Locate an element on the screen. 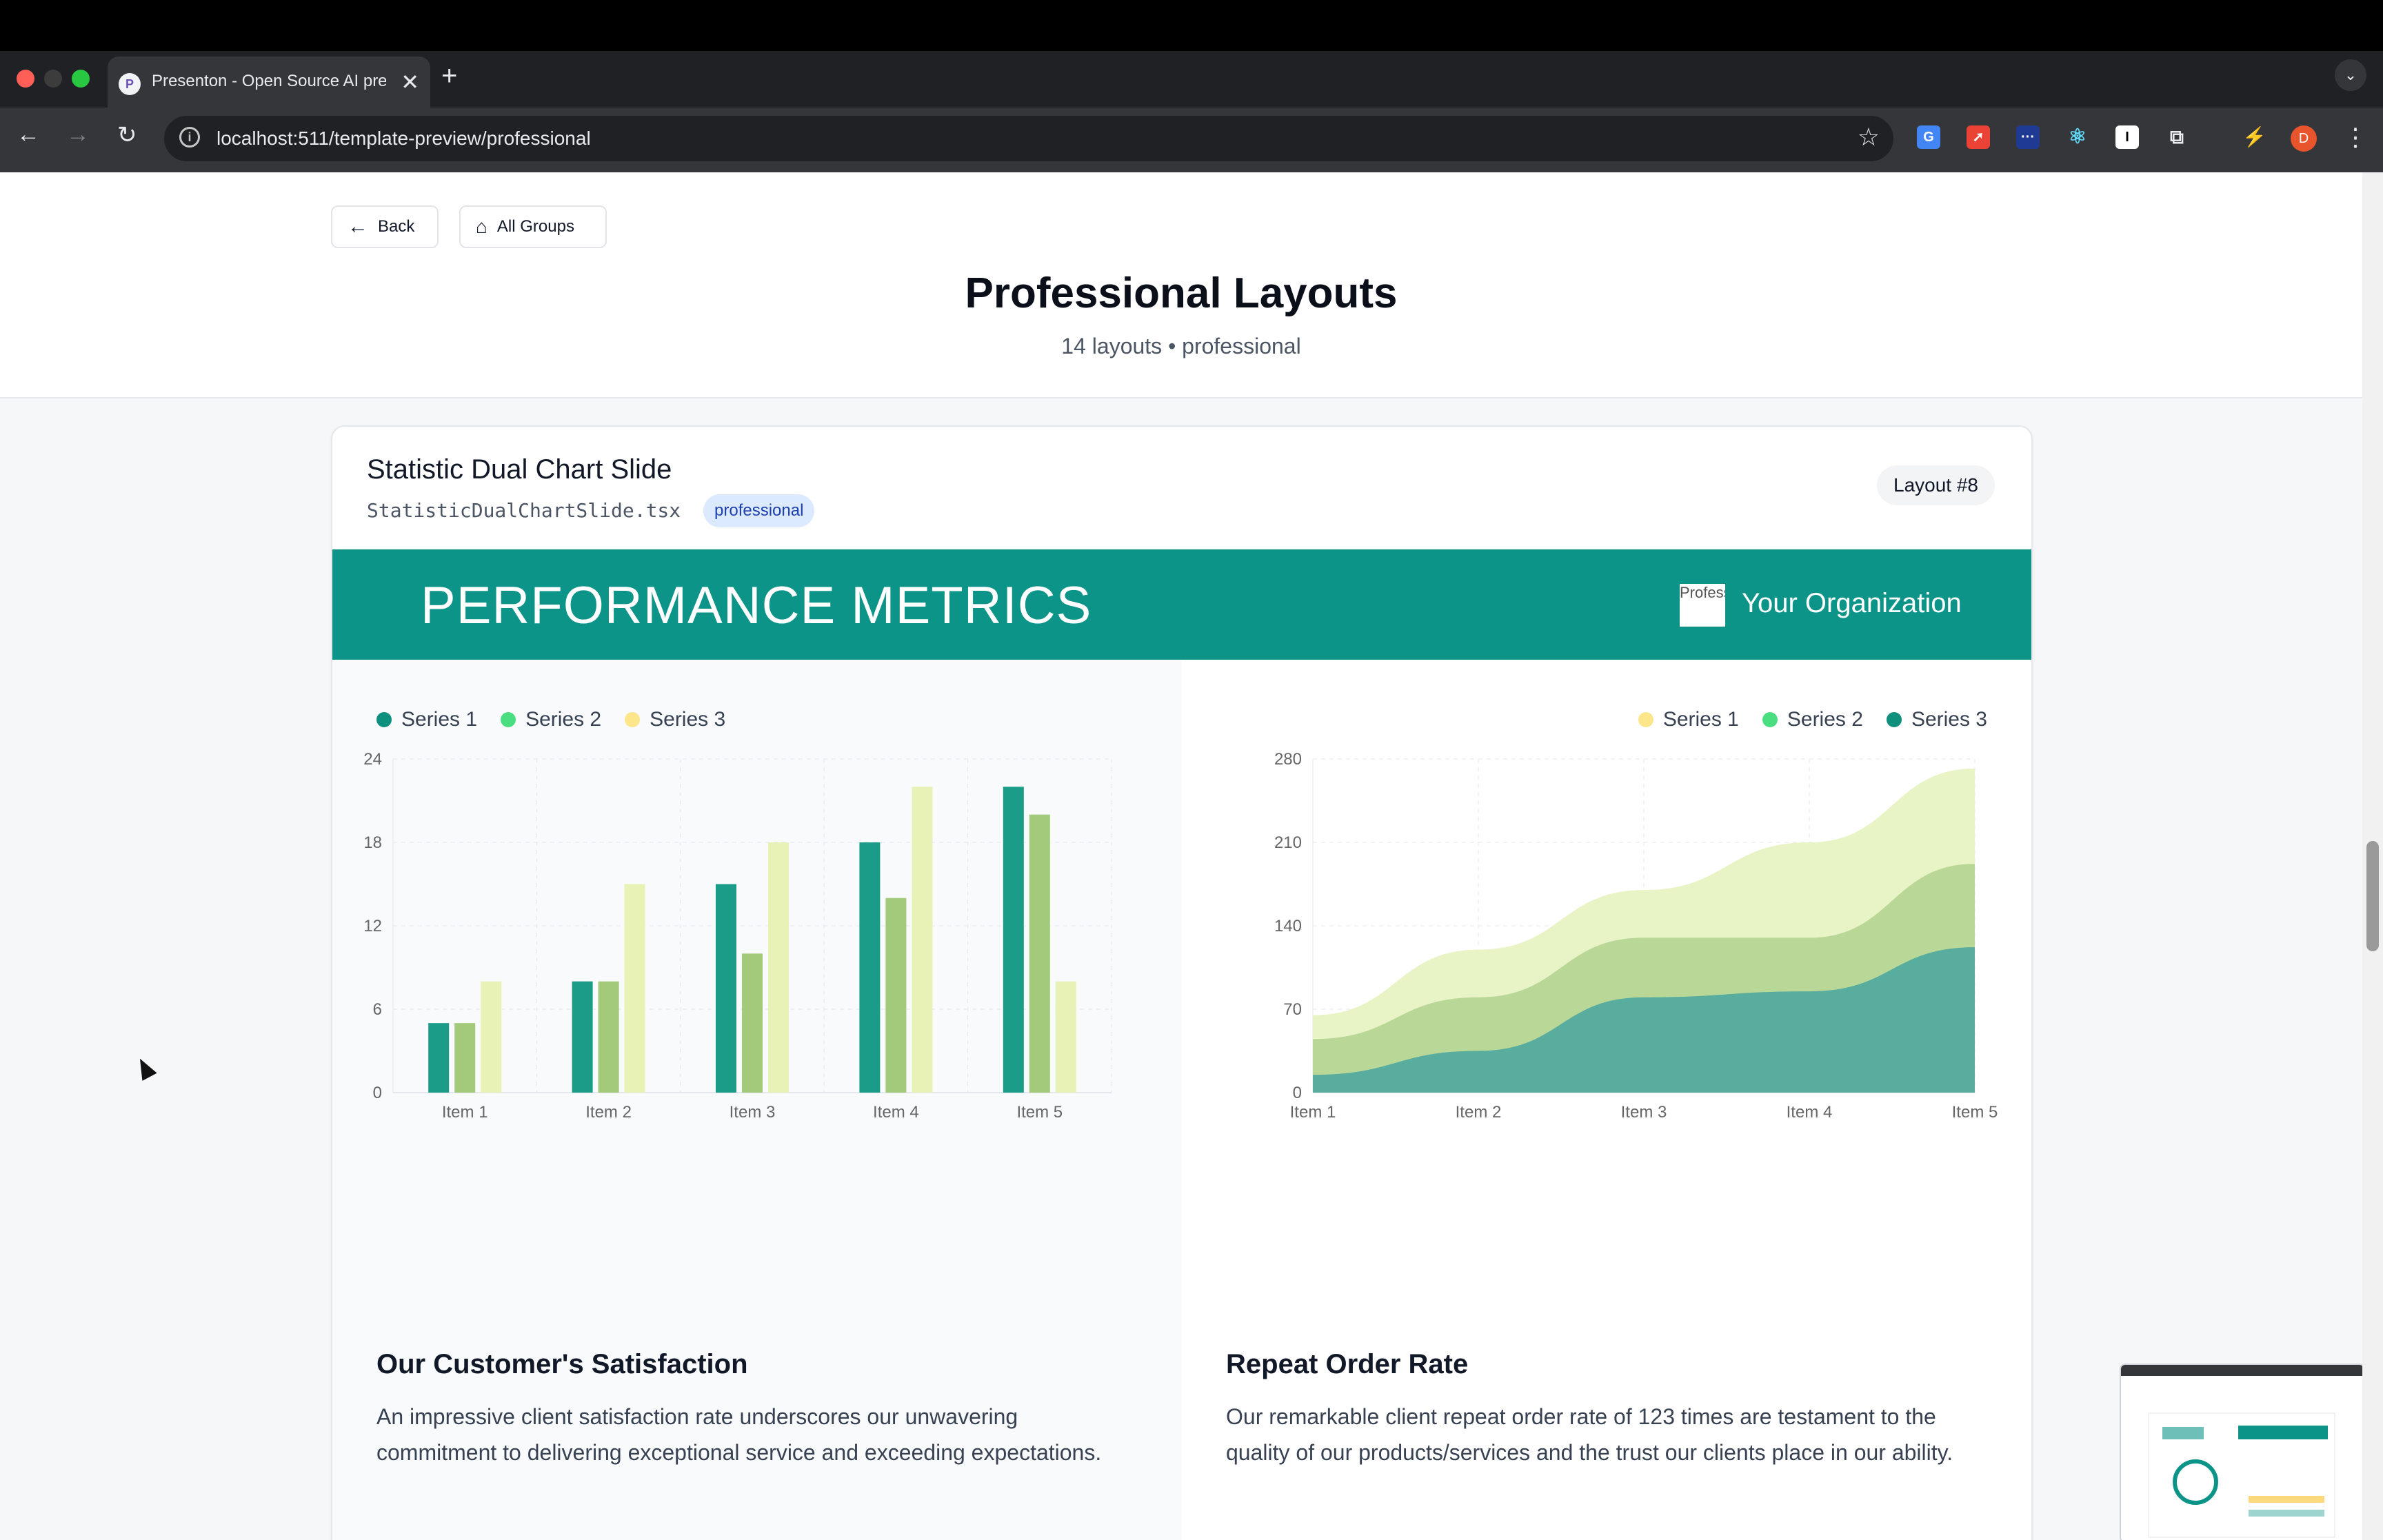 The width and height of the screenshot is (2383, 1540). y-tick-label: 210 is located at coordinates (1288, 843).